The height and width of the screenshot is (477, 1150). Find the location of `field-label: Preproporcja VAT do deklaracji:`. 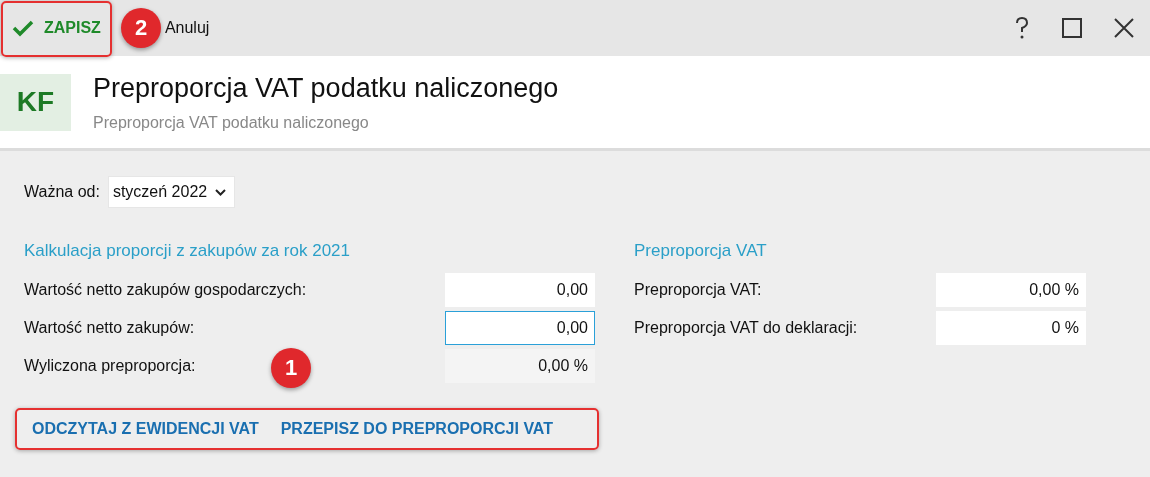

field-label: Preproporcja VAT do deklaracji: is located at coordinates (746, 328).